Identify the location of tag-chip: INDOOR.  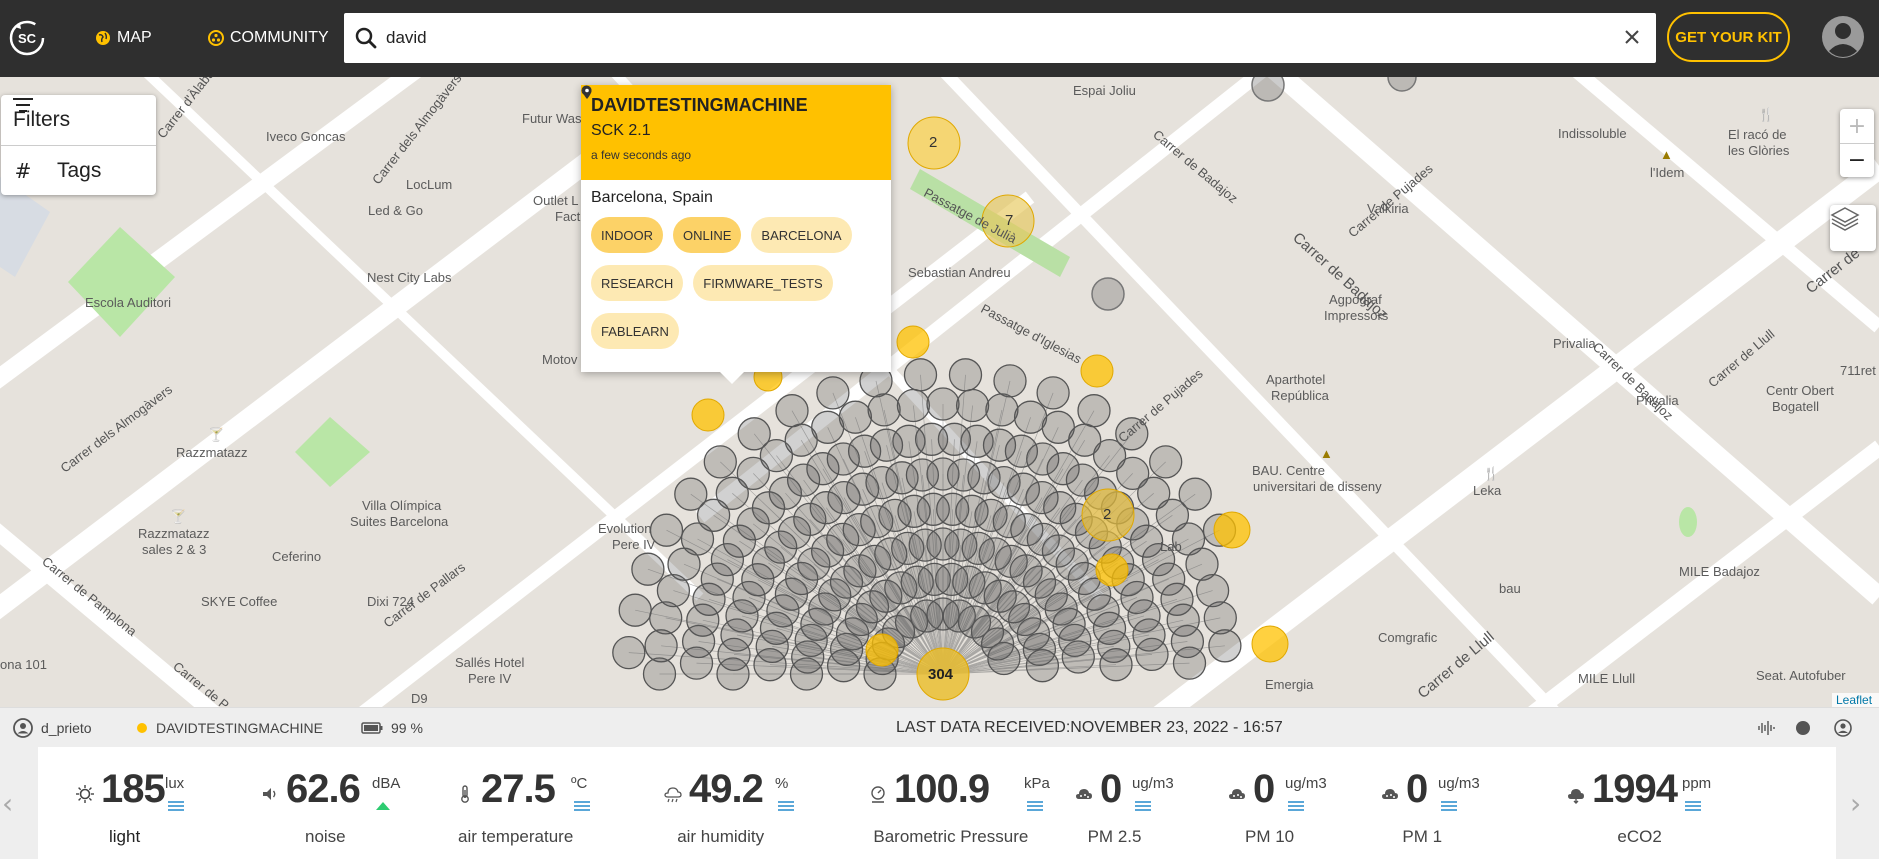
(627, 235).